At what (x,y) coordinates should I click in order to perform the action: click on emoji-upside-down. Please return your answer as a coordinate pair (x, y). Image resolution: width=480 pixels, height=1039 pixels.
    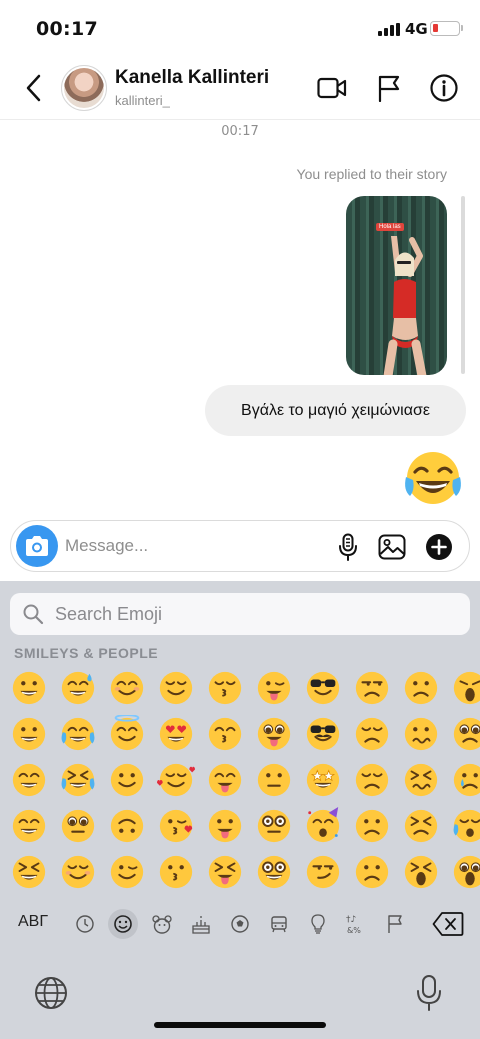
    Looking at the image, I should click on (126, 826).